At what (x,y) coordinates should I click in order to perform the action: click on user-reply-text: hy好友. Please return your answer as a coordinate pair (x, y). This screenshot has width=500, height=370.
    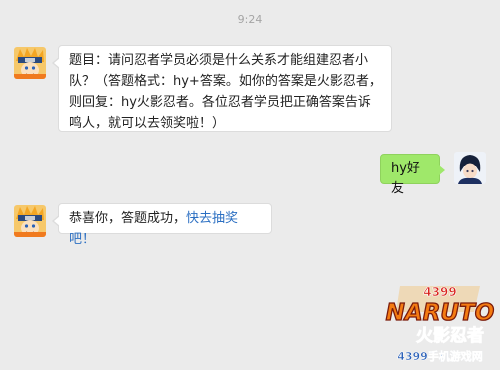
    Looking at the image, I should click on (405, 178).